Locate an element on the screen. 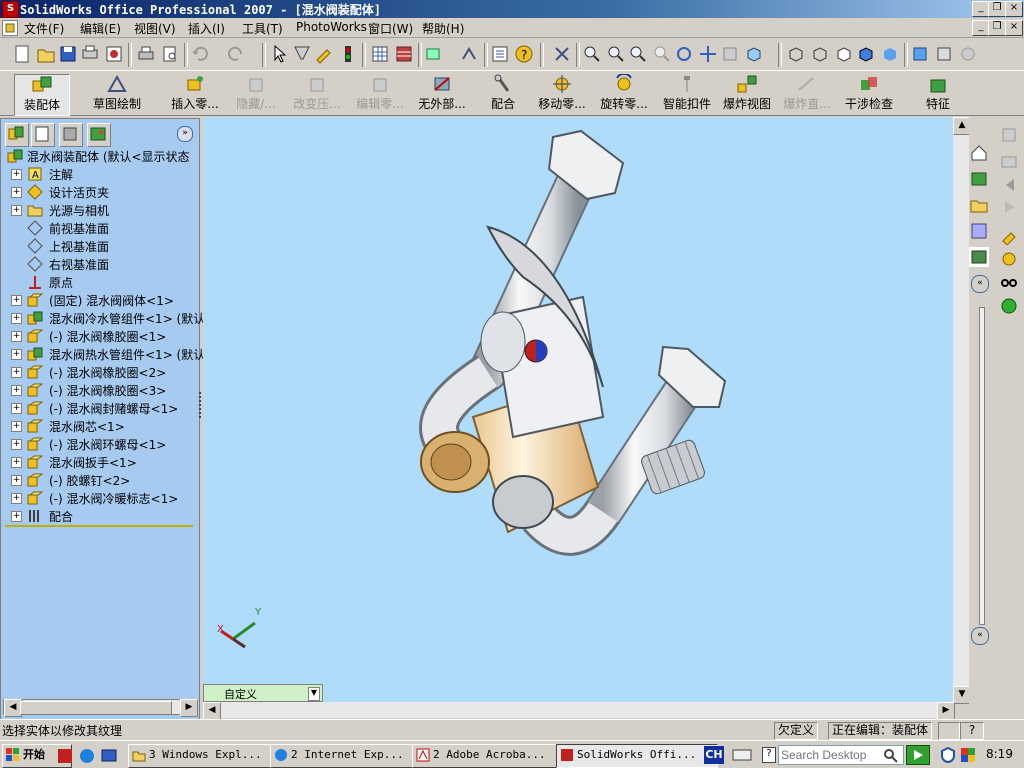  zoom-to-area-icon is located at coordinates (616, 54).